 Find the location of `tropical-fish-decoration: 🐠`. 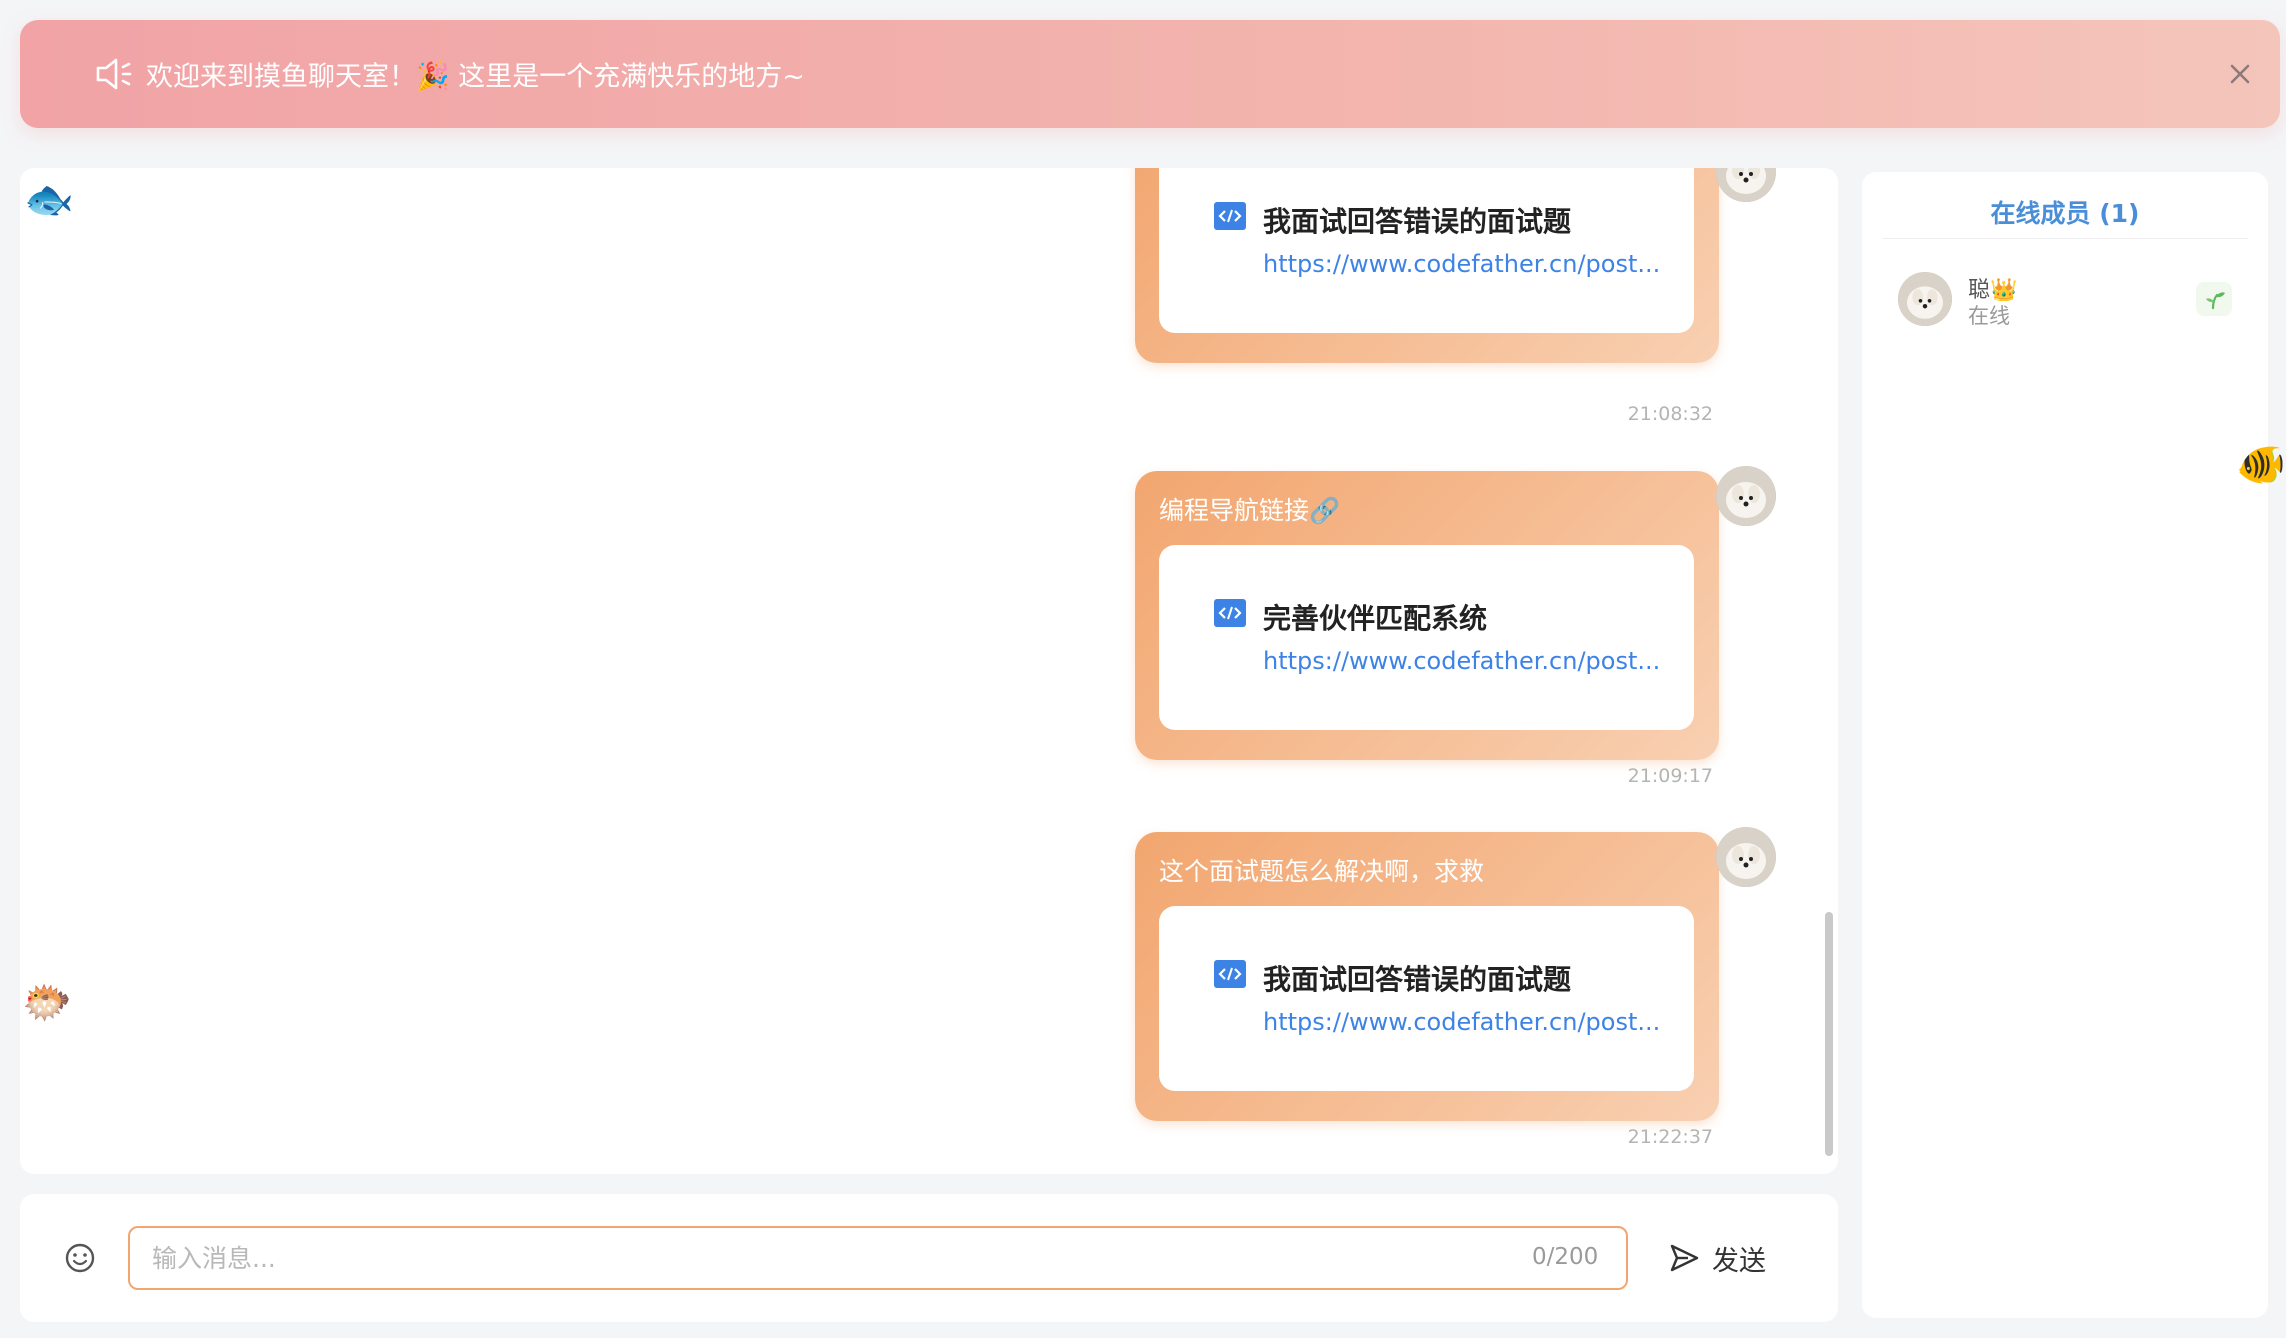

tropical-fish-decoration: 🐠 is located at coordinates (2261, 465).